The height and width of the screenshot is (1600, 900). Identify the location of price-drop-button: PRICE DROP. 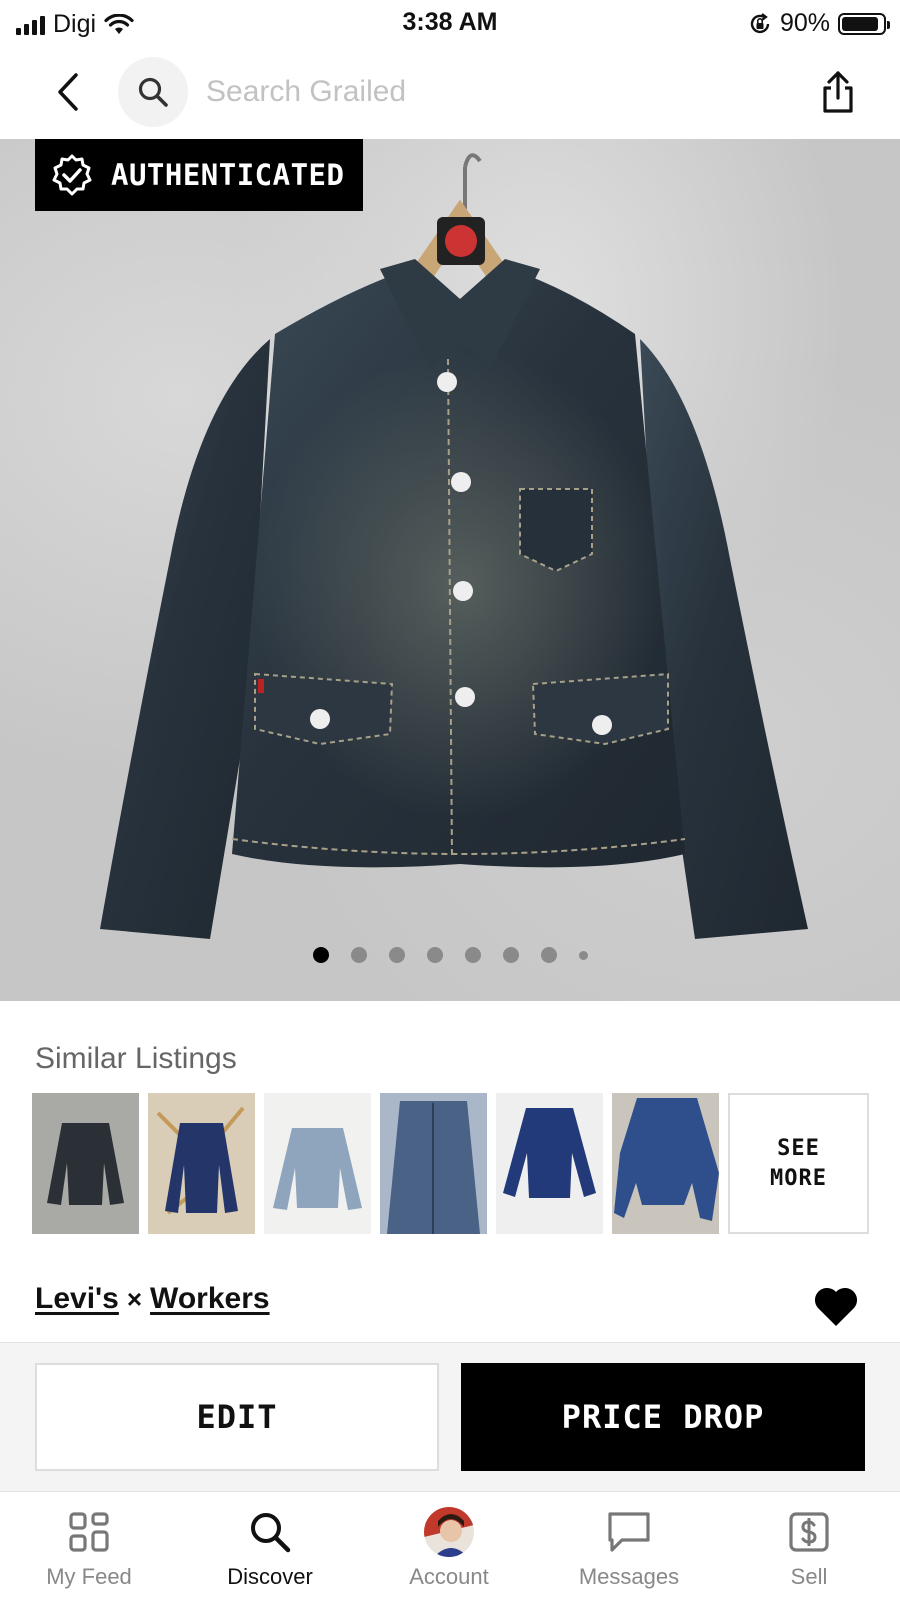
(663, 1417).